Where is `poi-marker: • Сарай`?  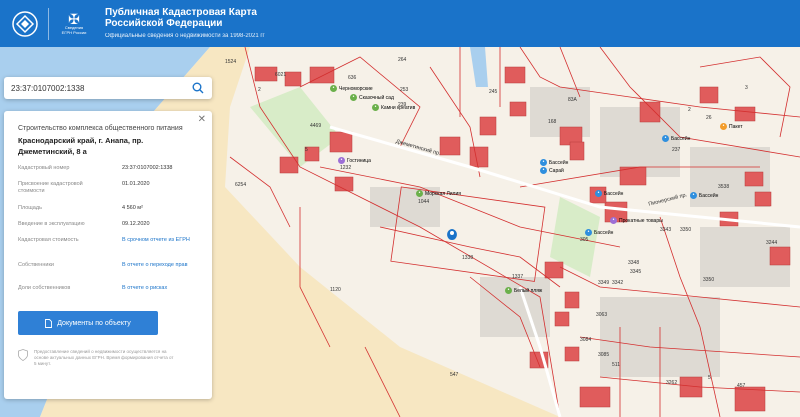 poi-marker: • Сарай is located at coordinates (552, 170).